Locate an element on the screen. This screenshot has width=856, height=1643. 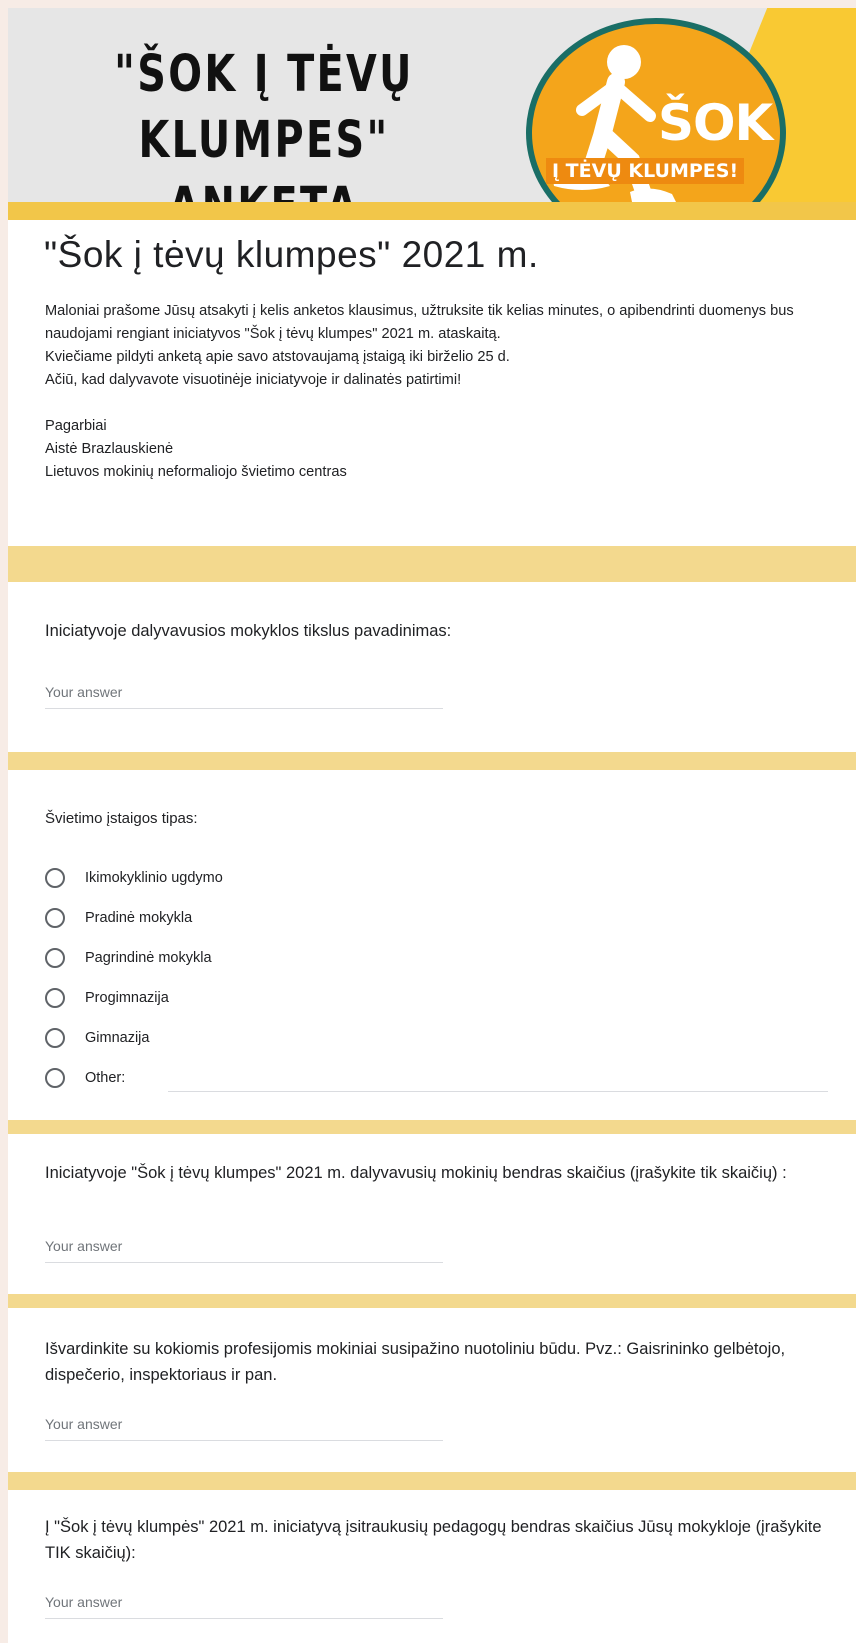
radio-option: Pradinė mokykla is located at coordinates (118, 918).